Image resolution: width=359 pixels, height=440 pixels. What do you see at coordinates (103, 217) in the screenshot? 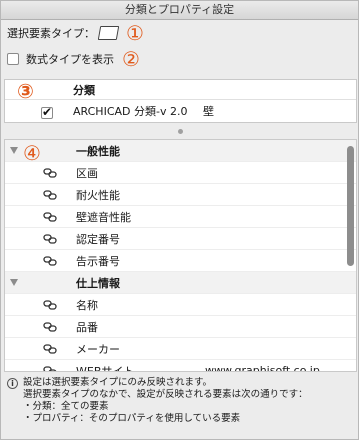
I see `property-label: 壁遮音性能` at bounding box center [103, 217].